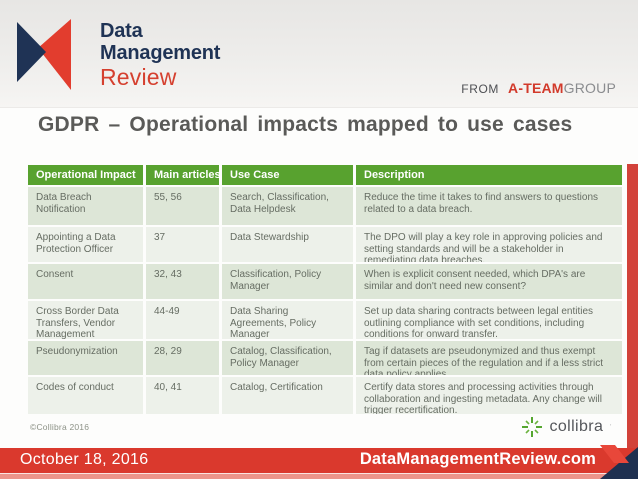 Image resolution: width=638 pixels, height=479 pixels. Describe the element at coordinates (182, 320) in the screenshot. I see `cell-articles: 44-49` at that location.